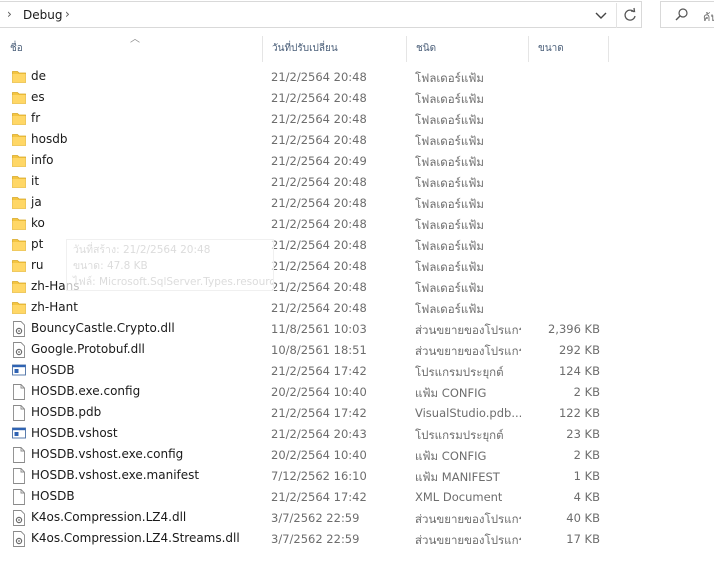 The image size is (714, 563). What do you see at coordinates (319, 476) in the screenshot?
I see `file-date-modified: 7/12/2562 16:10` at bounding box center [319, 476].